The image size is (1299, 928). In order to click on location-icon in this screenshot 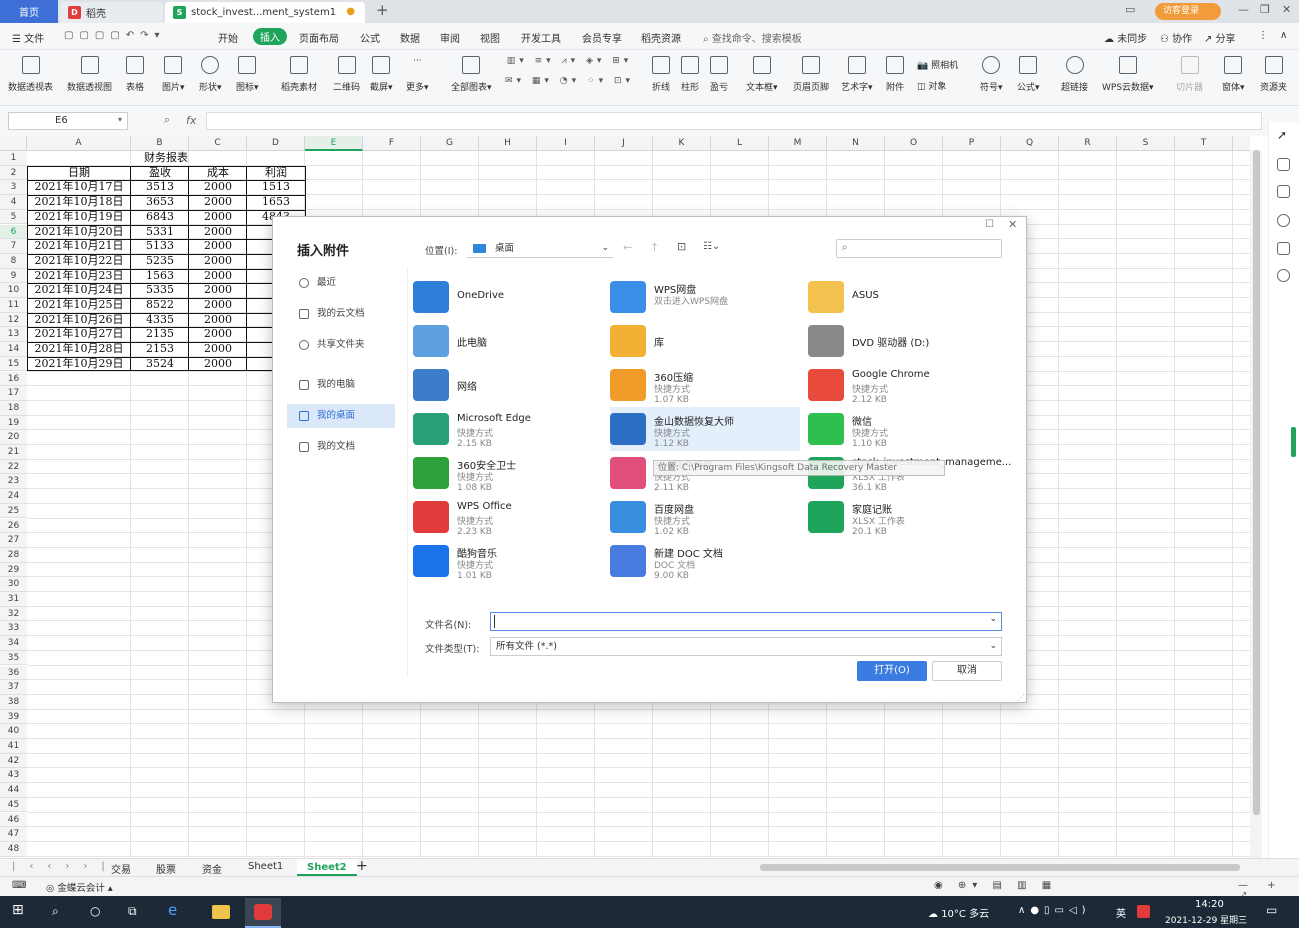, I will do `click(1283, 275)`.